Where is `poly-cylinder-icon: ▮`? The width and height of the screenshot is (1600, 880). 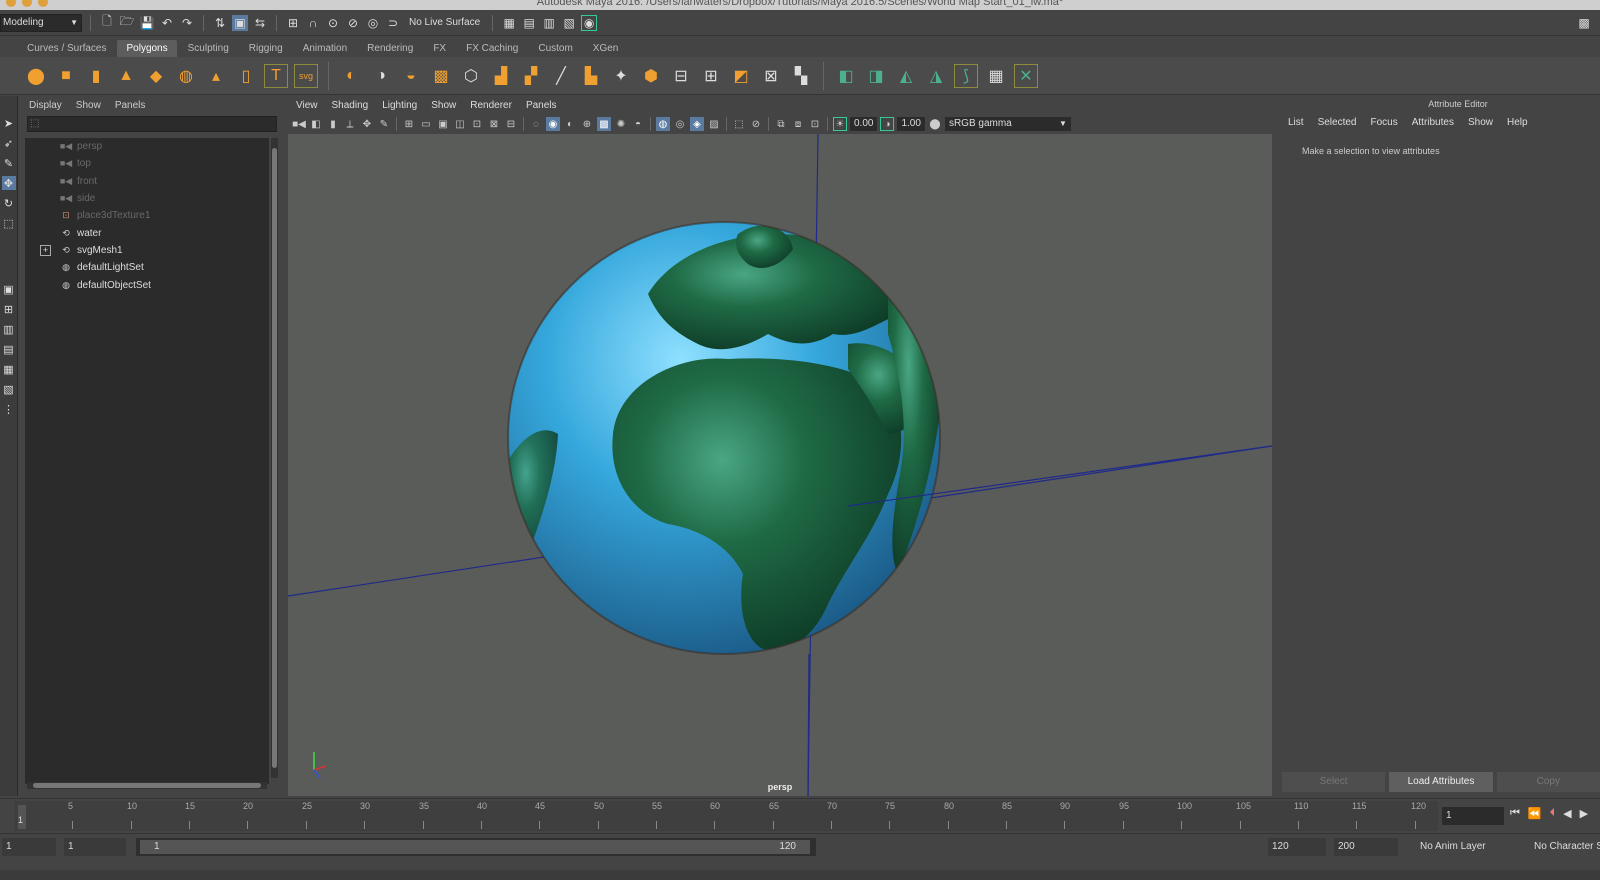
poly-cylinder-icon: ▮ is located at coordinates (96, 76).